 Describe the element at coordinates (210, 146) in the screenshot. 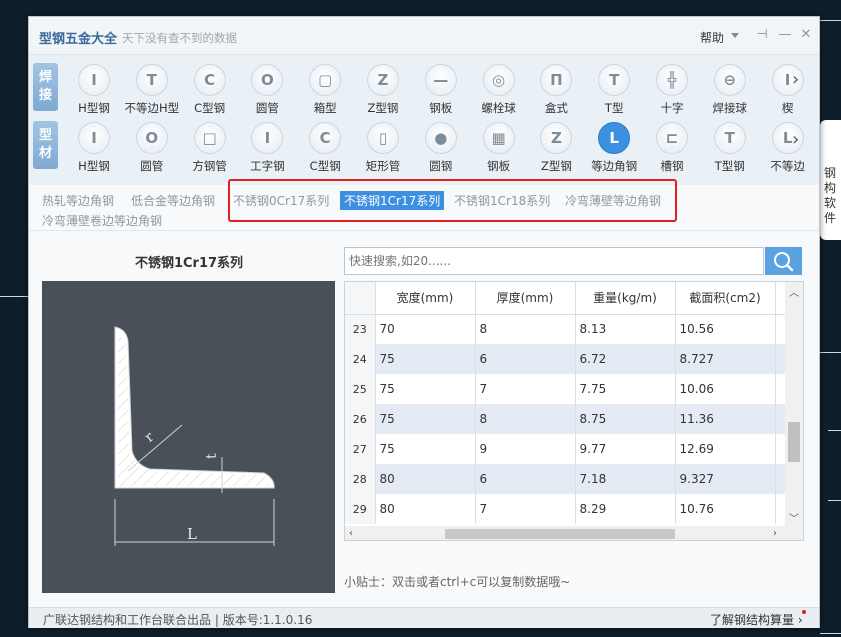

I see `profile-item: □ 方钢管` at that location.